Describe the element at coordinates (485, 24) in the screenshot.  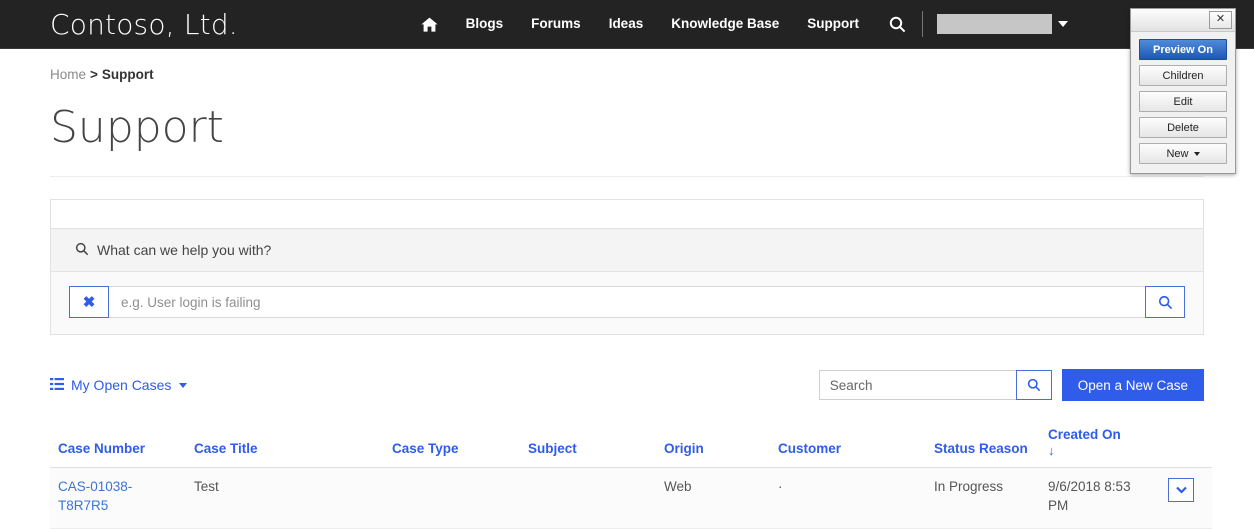
I see `nav-item-blogs: Blogs` at that location.